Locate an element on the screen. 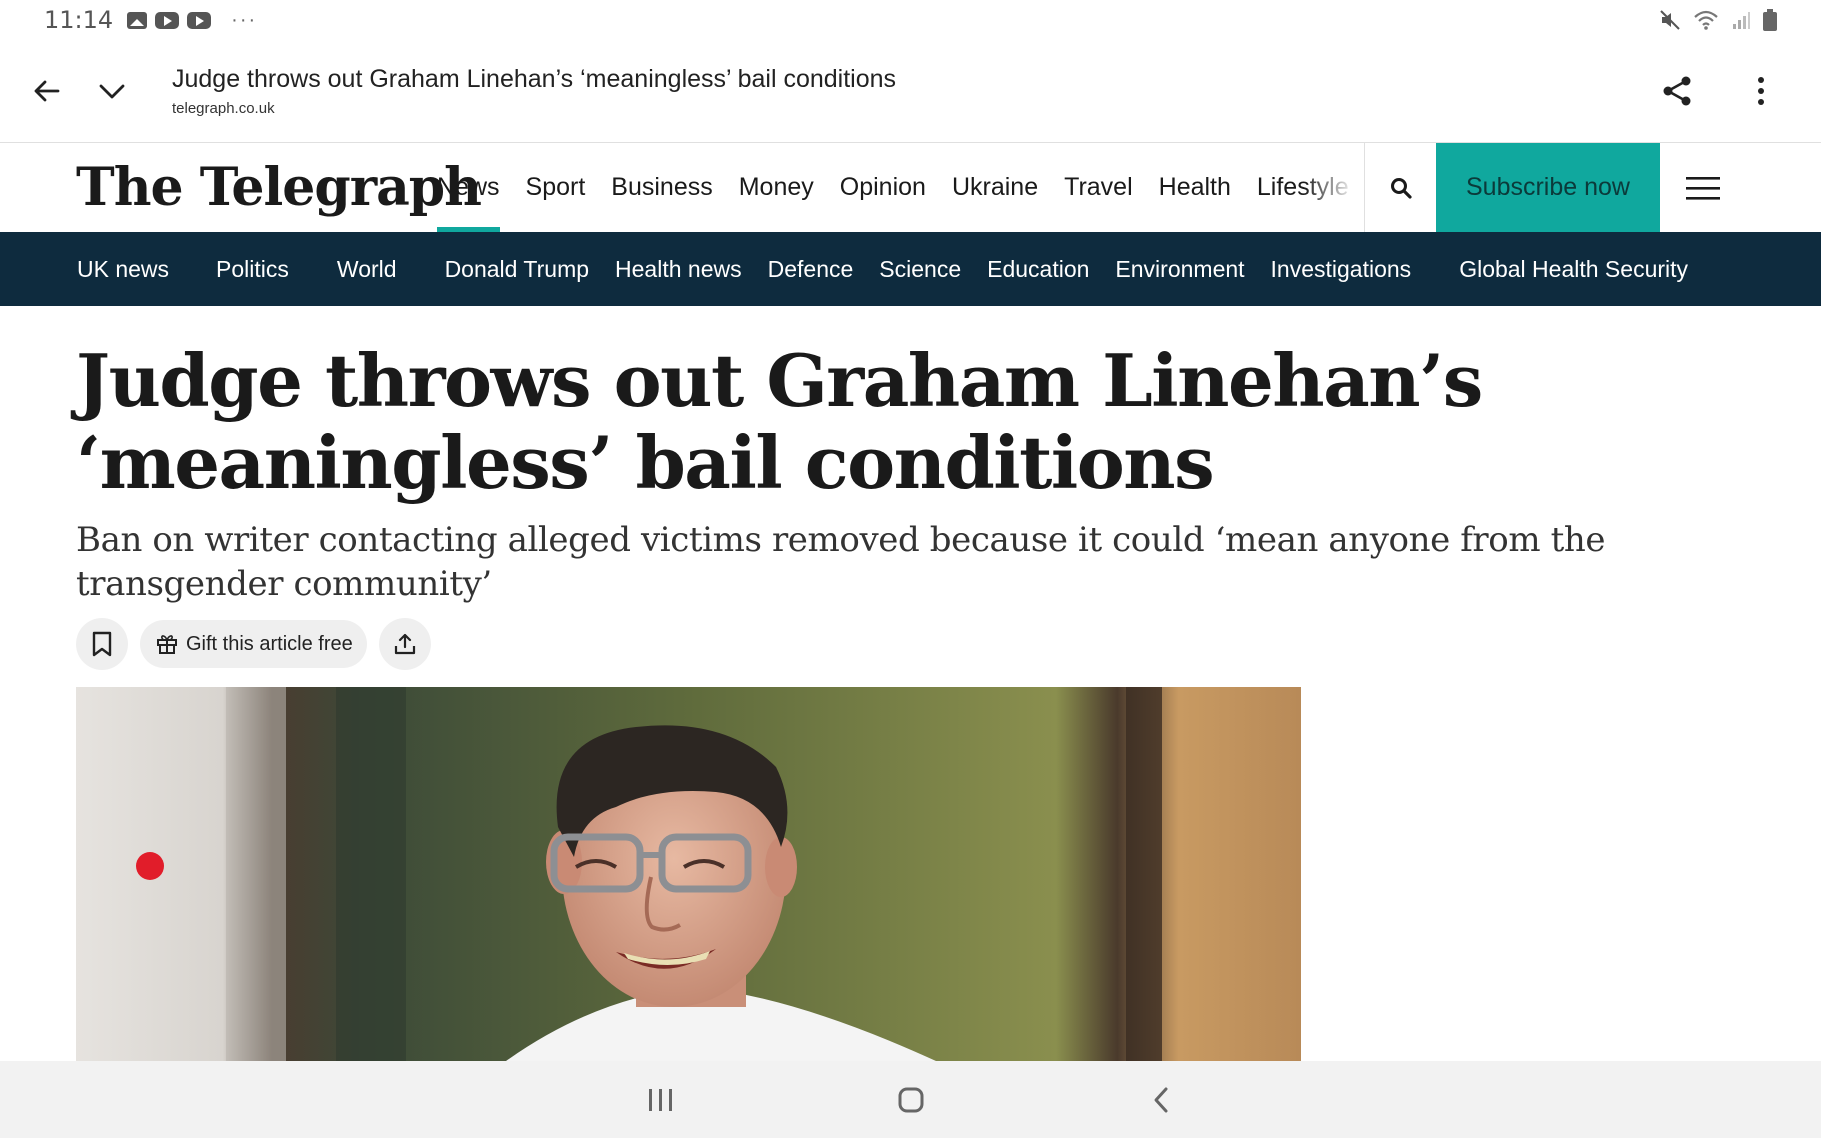 This screenshot has width=1821, height=1138. search-button is located at coordinates (1400, 187).